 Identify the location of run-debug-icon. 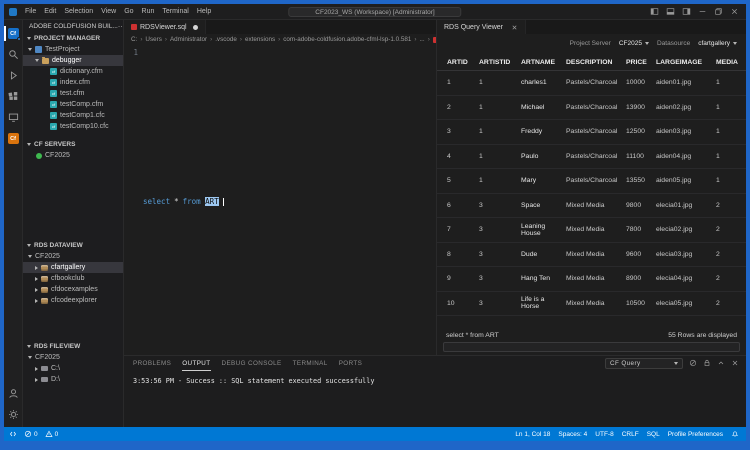
(13, 75).